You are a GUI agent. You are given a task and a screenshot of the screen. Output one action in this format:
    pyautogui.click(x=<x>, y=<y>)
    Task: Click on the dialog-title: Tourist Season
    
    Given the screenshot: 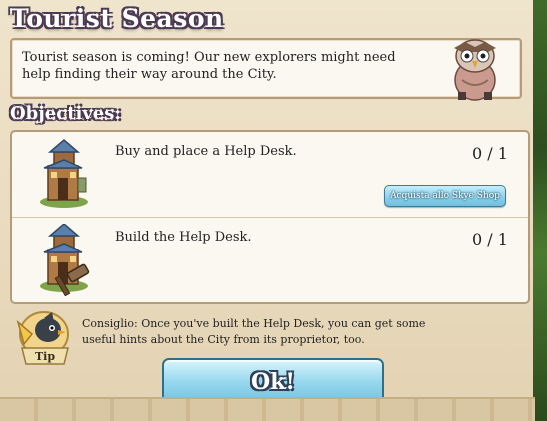 What is the action you would take?
    pyautogui.click(x=117, y=18)
    